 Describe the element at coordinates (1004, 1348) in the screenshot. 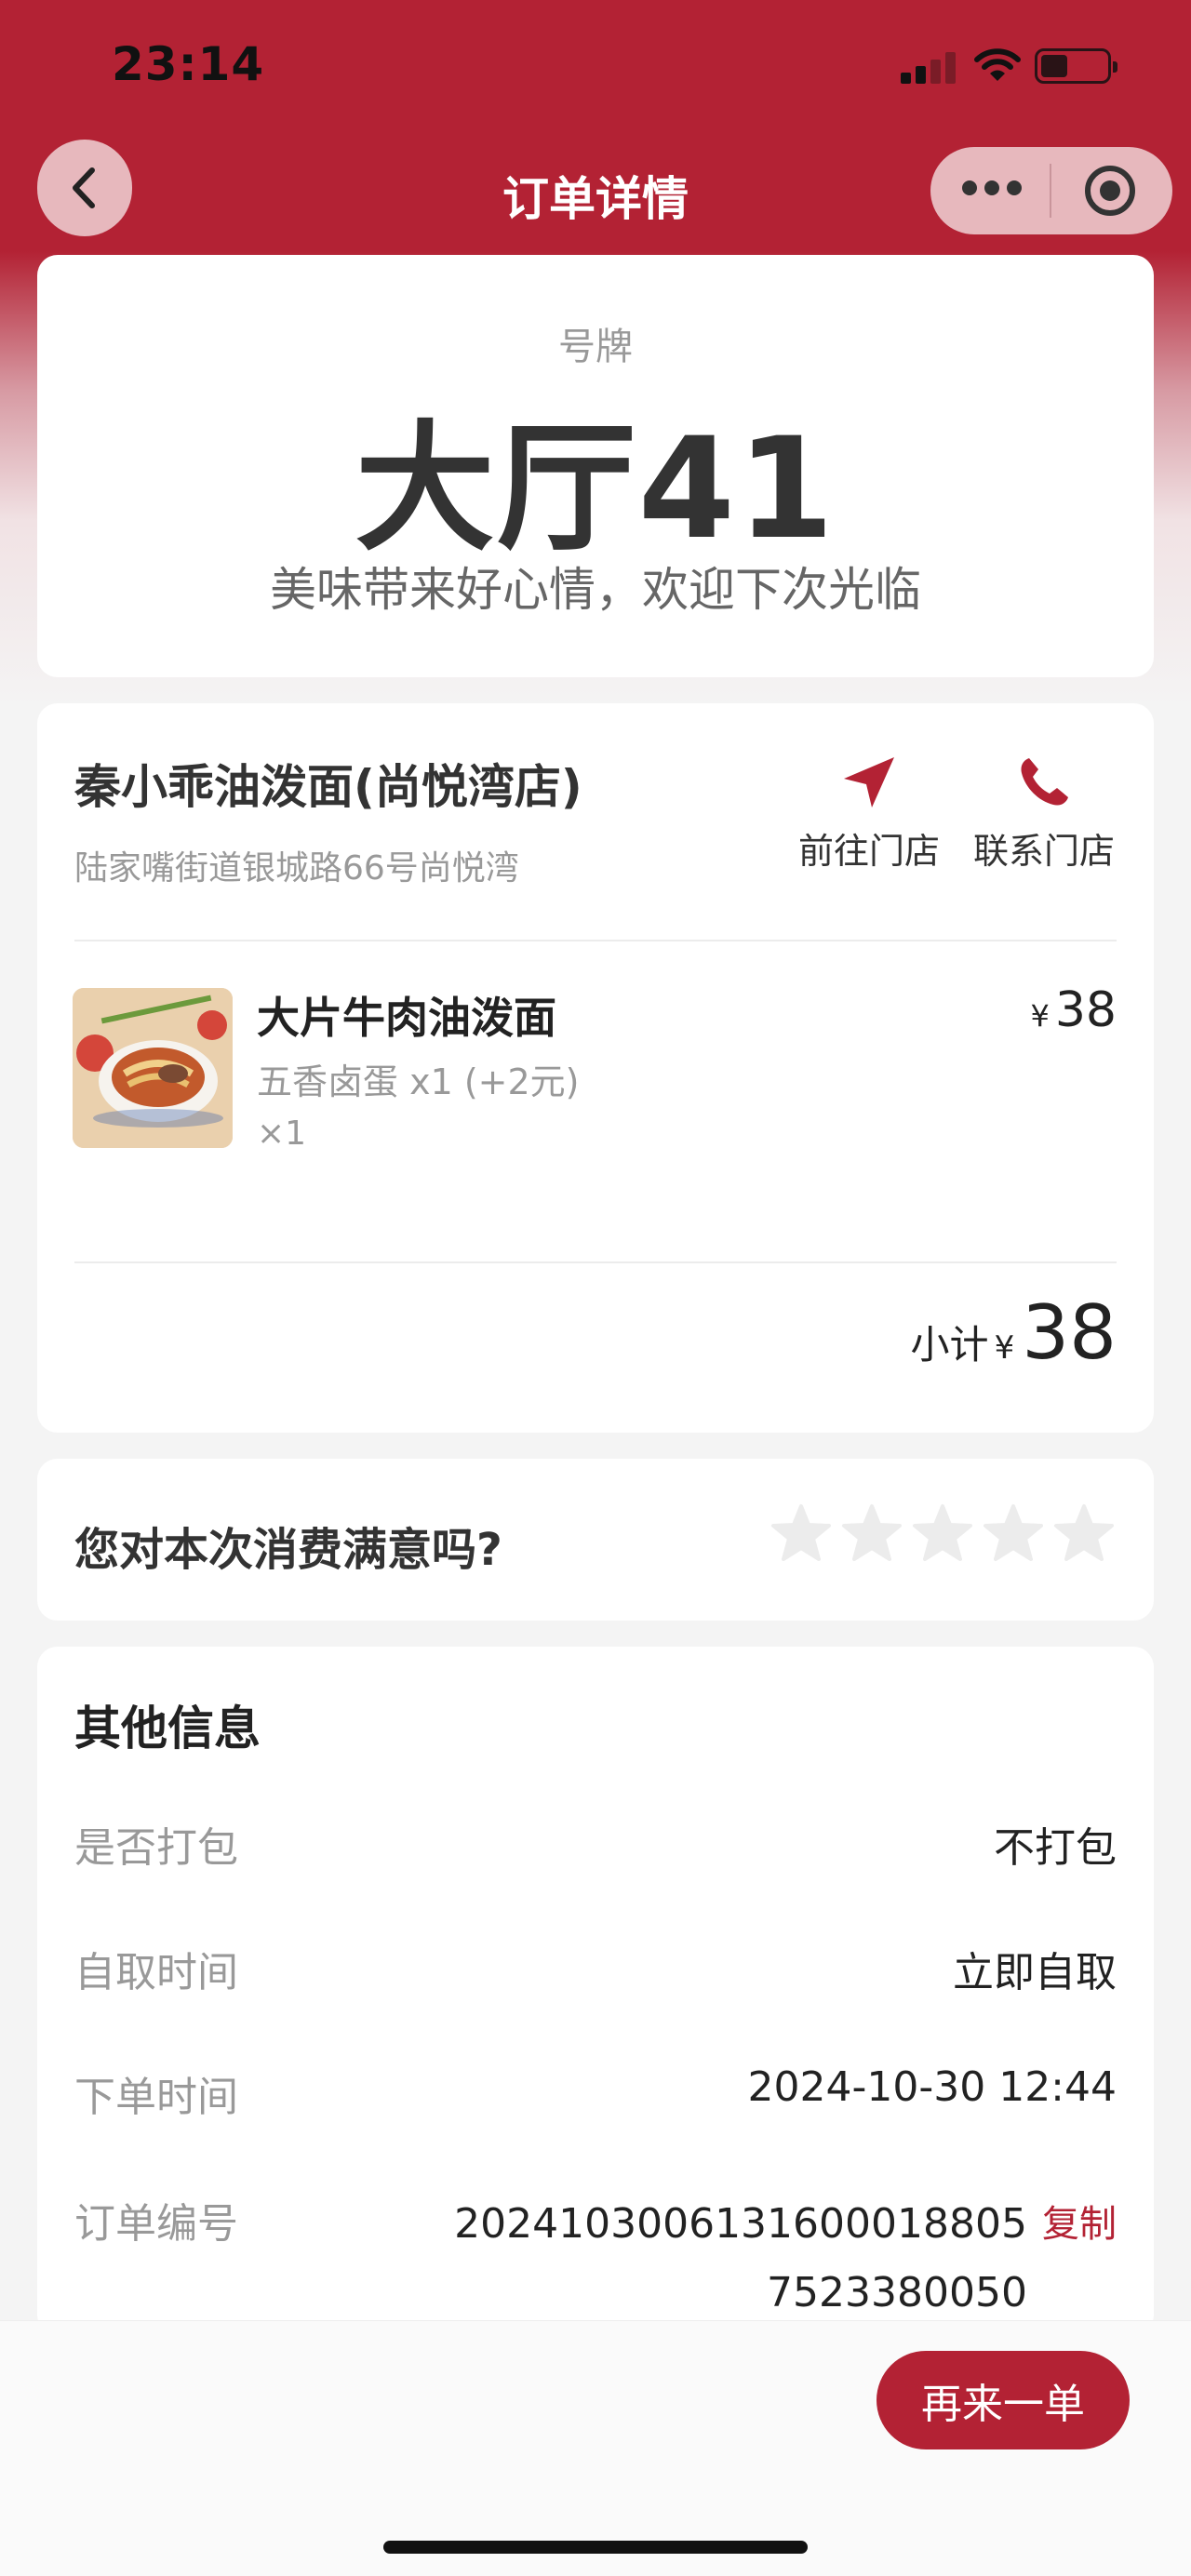

I see `subtotal-currency: ¥` at that location.